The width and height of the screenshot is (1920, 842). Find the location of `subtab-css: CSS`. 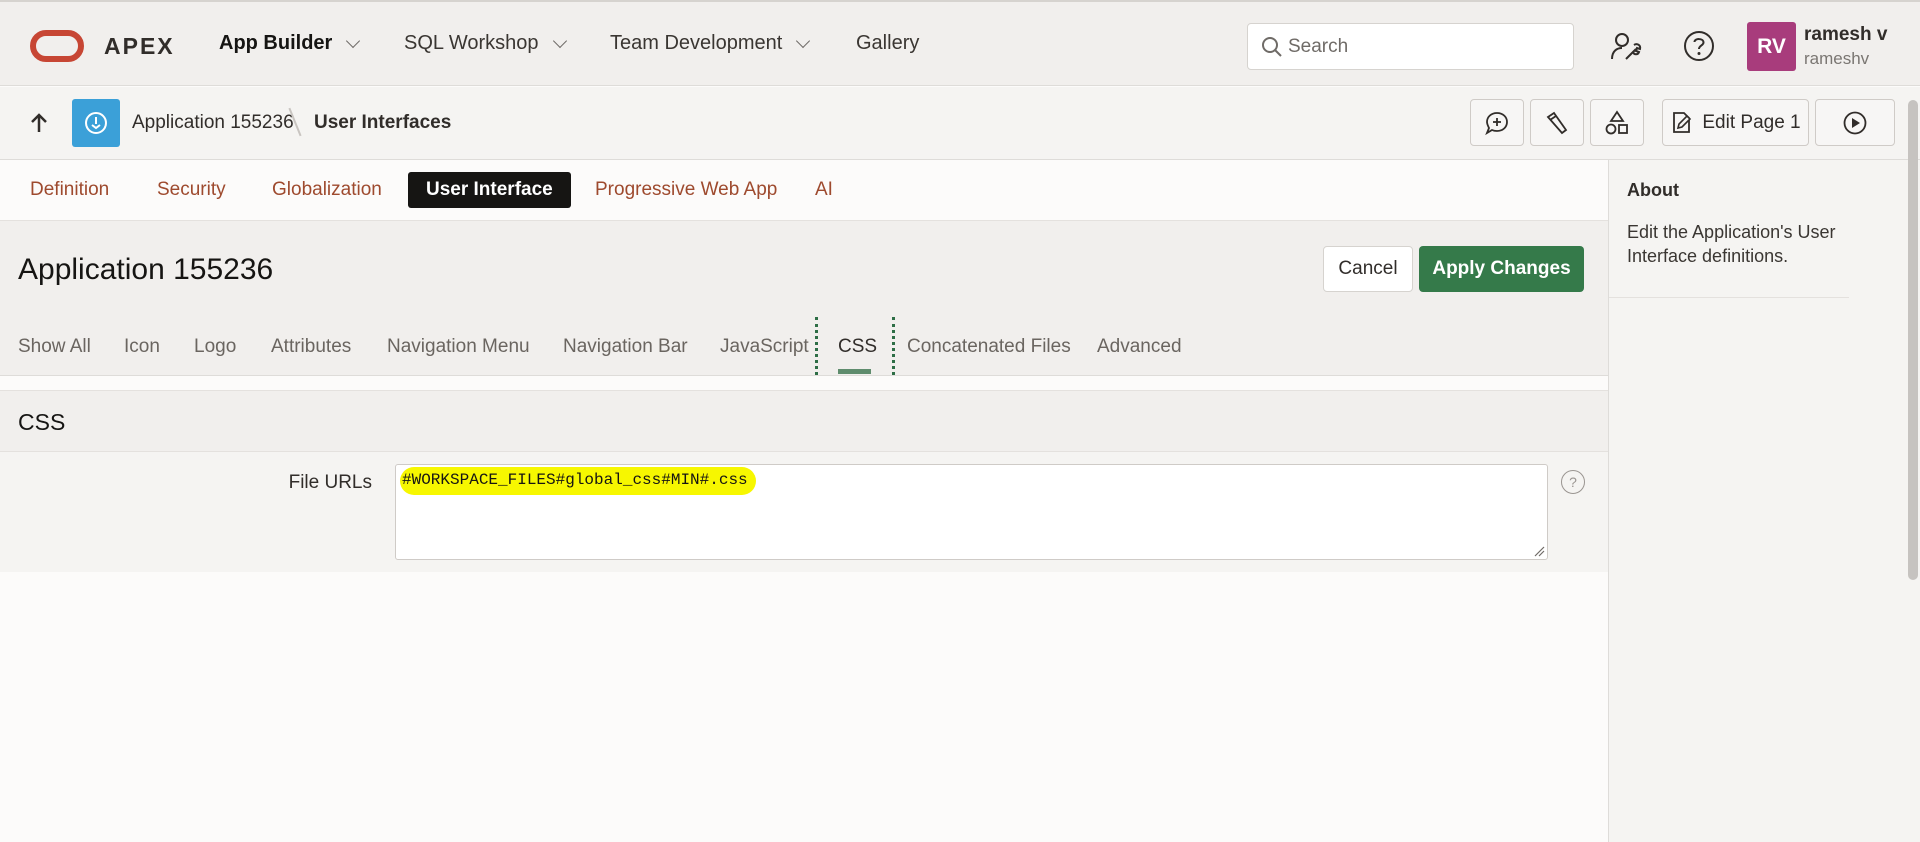

subtab-css: CSS is located at coordinates (857, 347).